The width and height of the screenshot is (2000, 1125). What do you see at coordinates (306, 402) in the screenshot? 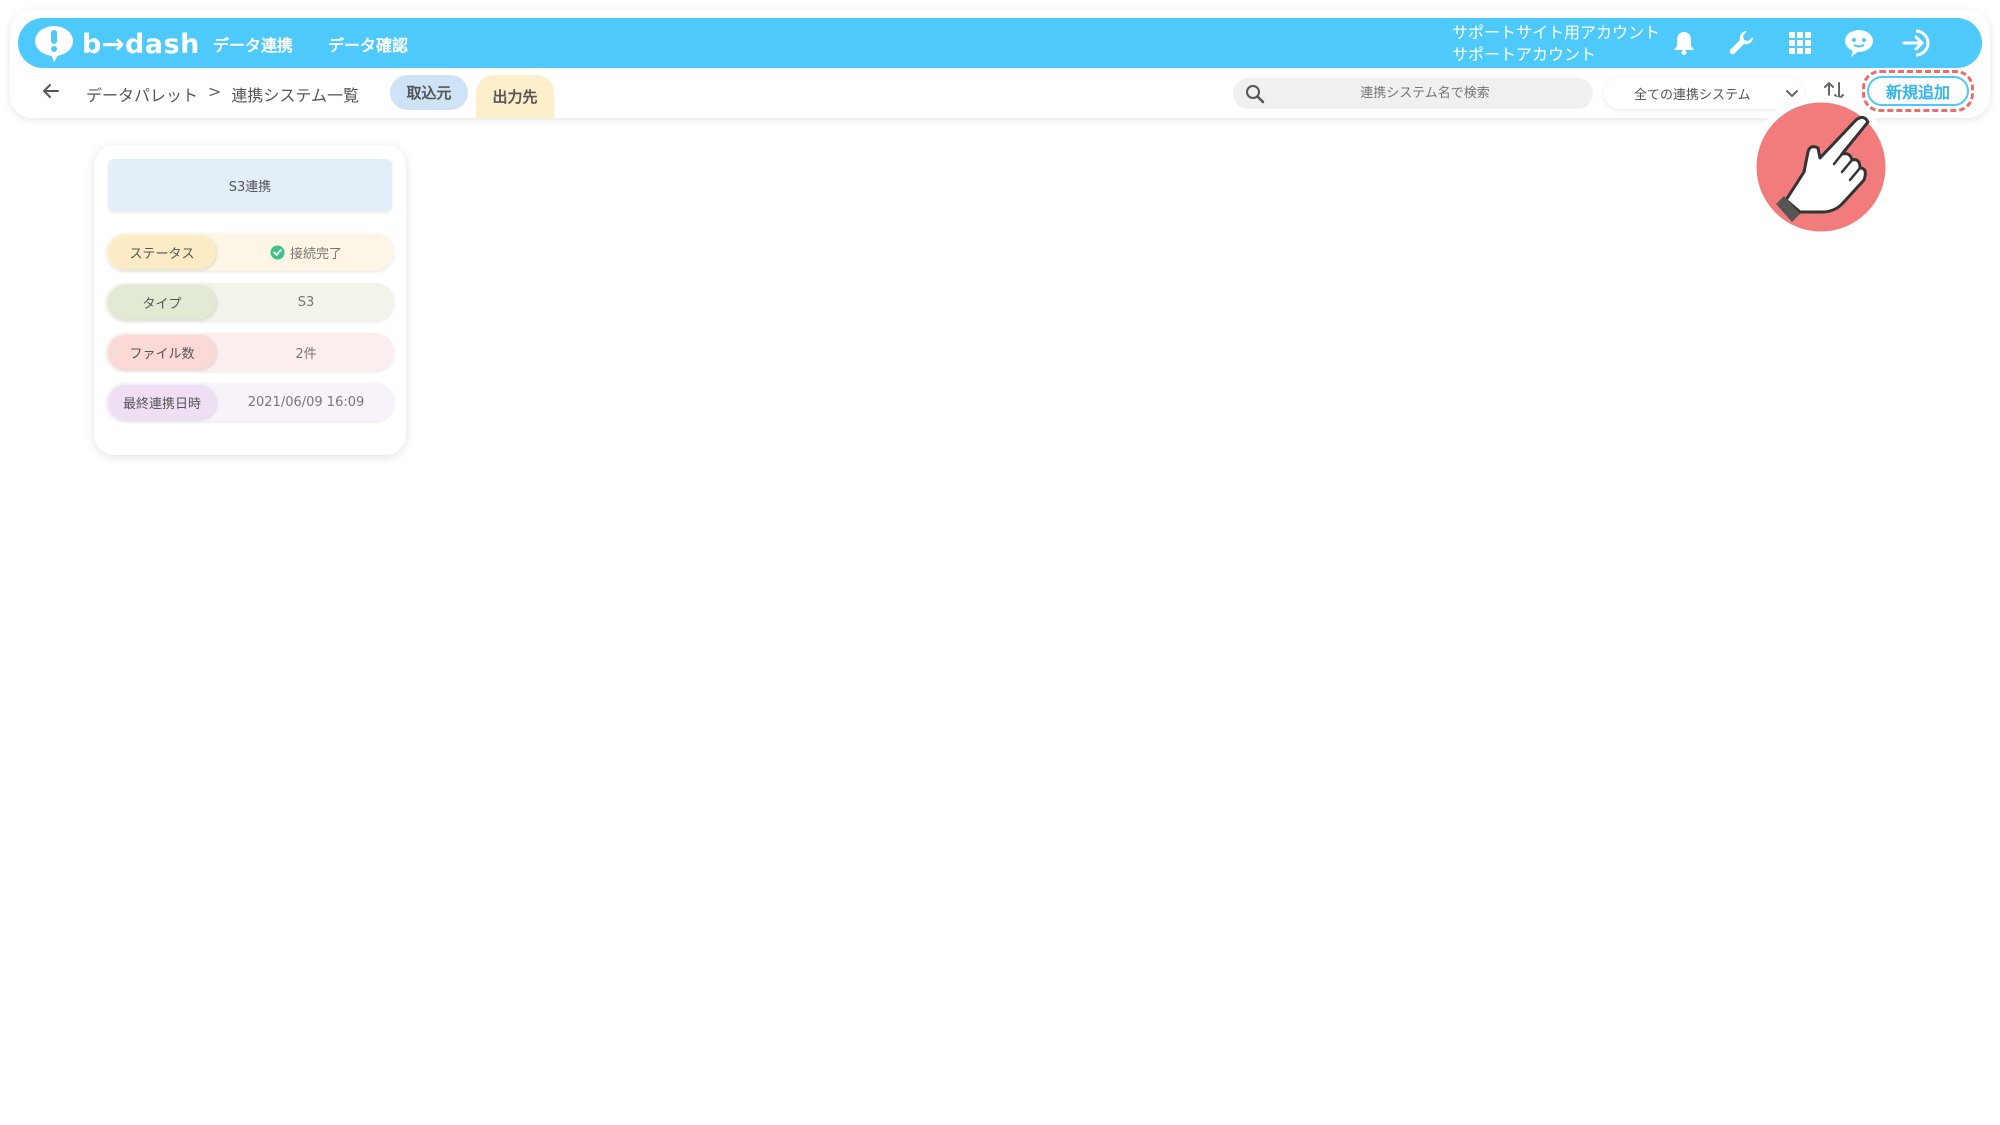
I see `last-sync-value: 2021/06/09 16:09` at bounding box center [306, 402].